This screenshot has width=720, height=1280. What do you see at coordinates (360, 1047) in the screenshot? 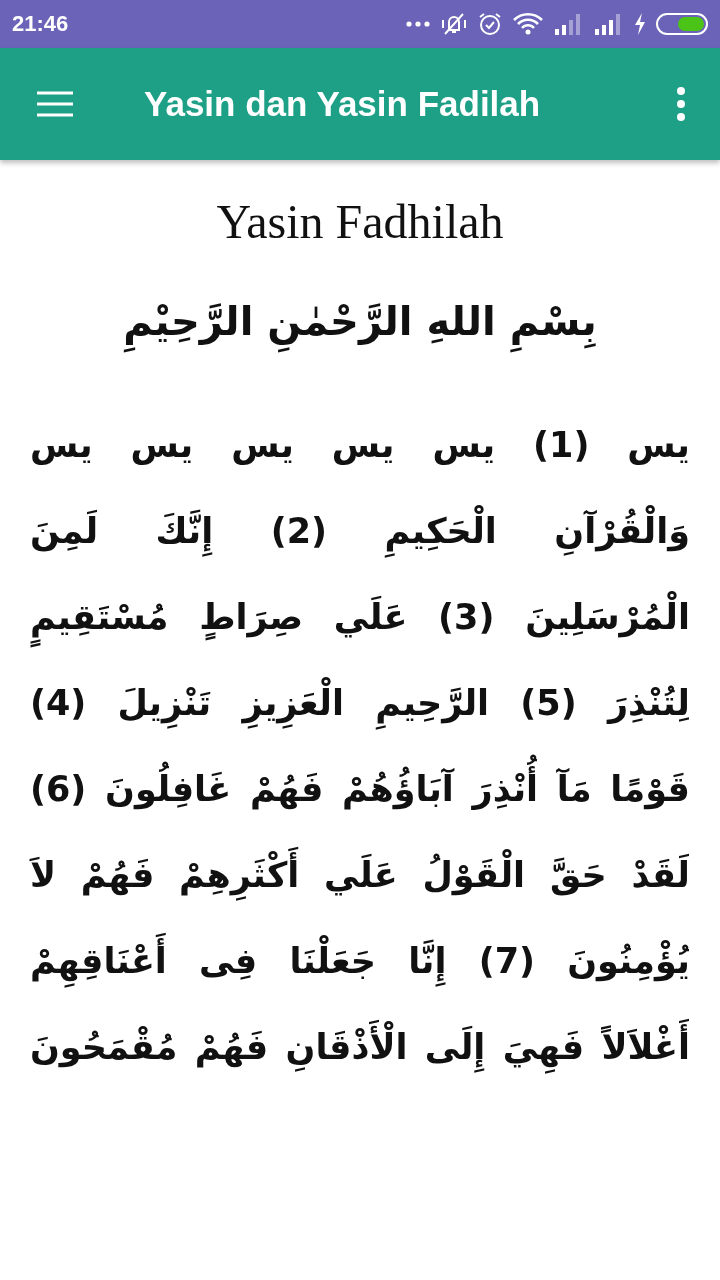
I see `verse-line: أَغْلاَلاً فَهِيَ إِلَى الْأَذْقَانِ فَهُمْ مُقْمَحُونَ` at bounding box center [360, 1047].